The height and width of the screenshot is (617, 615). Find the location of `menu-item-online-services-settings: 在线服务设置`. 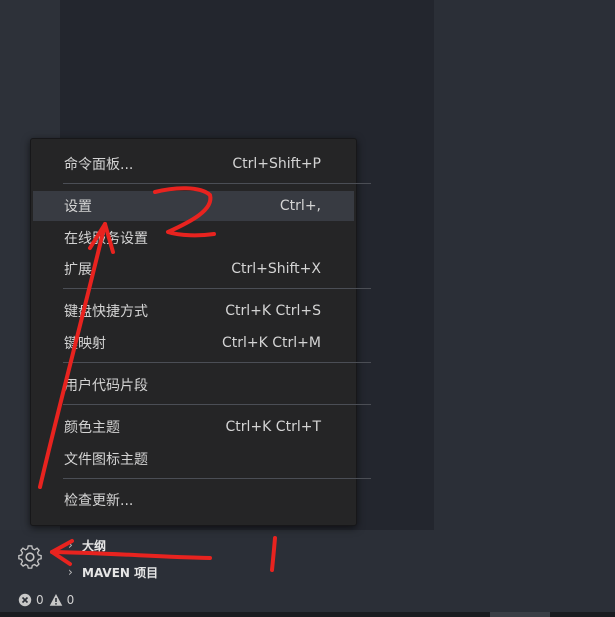

menu-item-online-services-settings: 在线服务设置 is located at coordinates (193, 238).